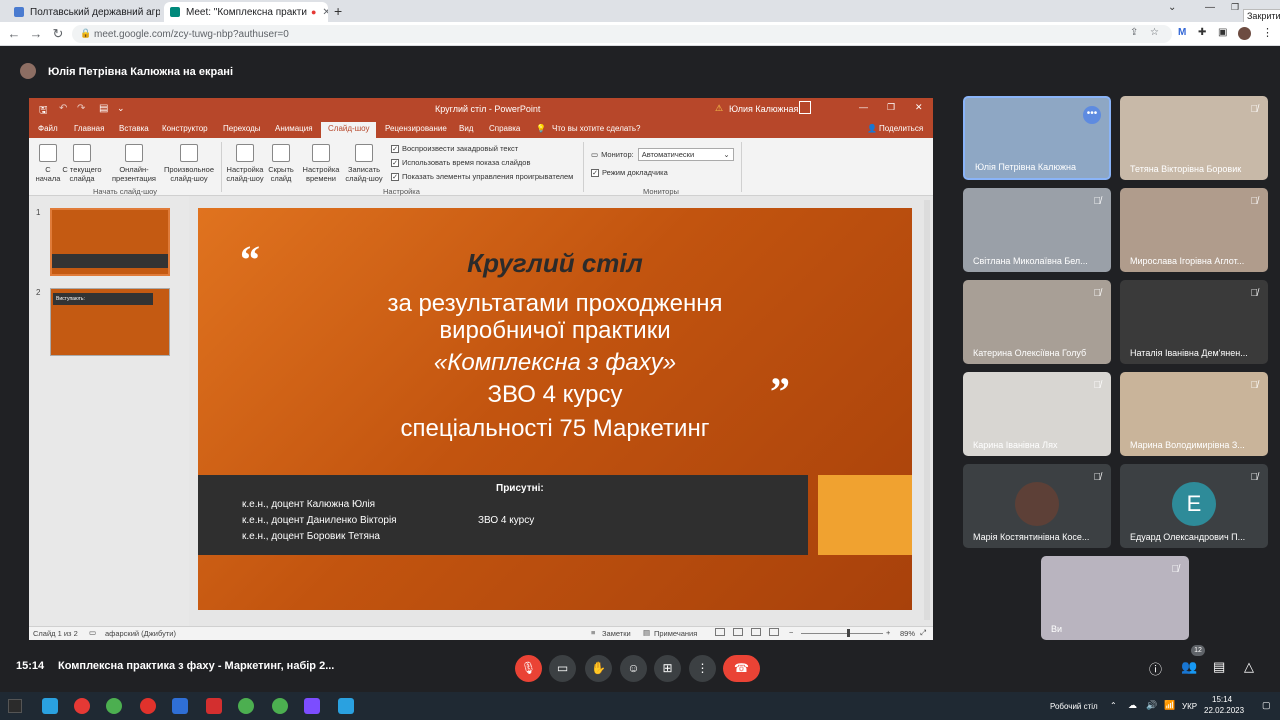 The height and width of the screenshot is (720, 1280). What do you see at coordinates (103, 108) in the screenshot?
I see `slideshow-start-icon: ▤` at bounding box center [103, 108].